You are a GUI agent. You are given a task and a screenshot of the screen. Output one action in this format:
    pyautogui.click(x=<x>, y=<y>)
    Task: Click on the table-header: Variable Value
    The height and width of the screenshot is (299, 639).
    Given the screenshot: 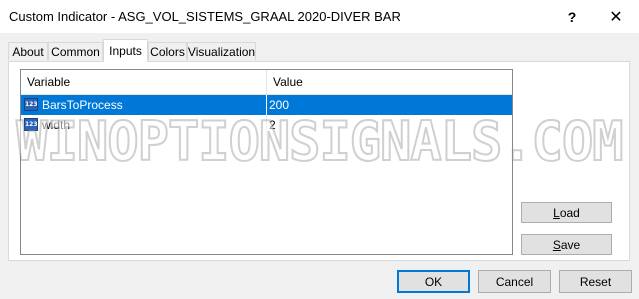 What is the action you would take?
    pyautogui.click(x=266, y=82)
    